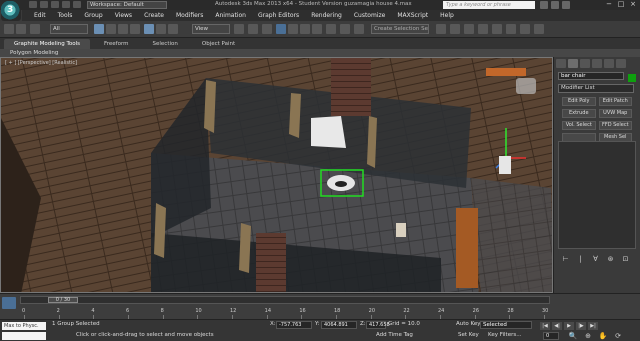 The height and width of the screenshot is (341, 640). Describe the element at coordinates (469, 29) in the screenshot. I see `curve-editor-icon` at that location.